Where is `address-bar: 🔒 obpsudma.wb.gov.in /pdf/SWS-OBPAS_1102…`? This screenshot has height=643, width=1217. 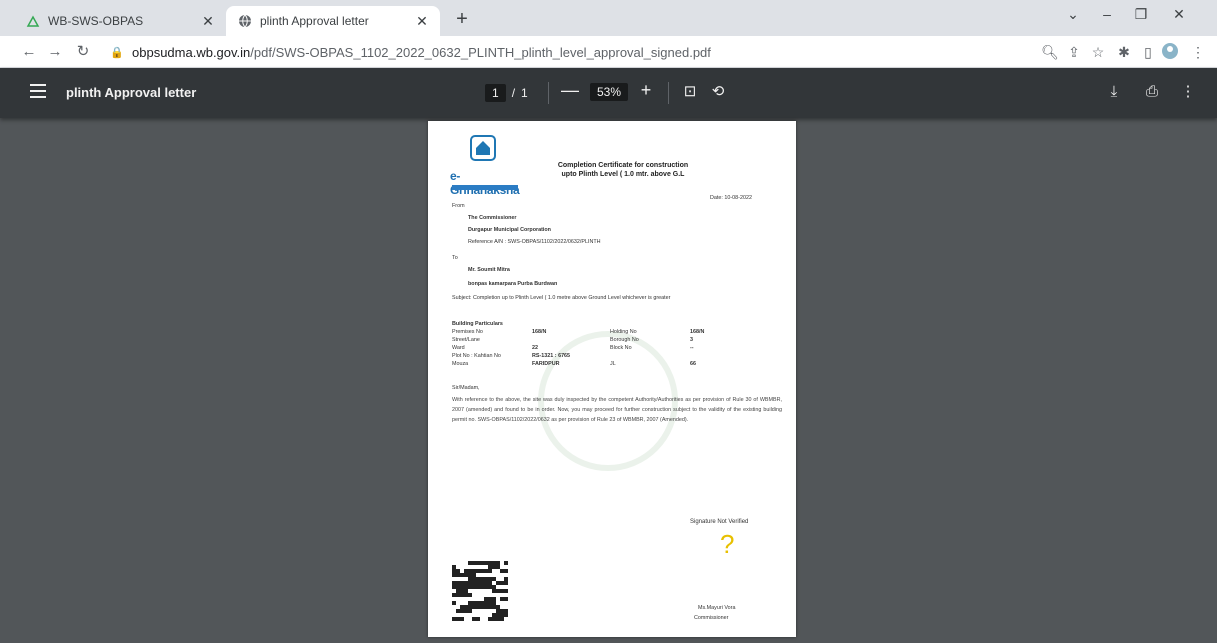 address-bar: 🔒 obpsudma.wb.gov.in /pdf/SWS-OBPAS_1102… is located at coordinates (560, 52).